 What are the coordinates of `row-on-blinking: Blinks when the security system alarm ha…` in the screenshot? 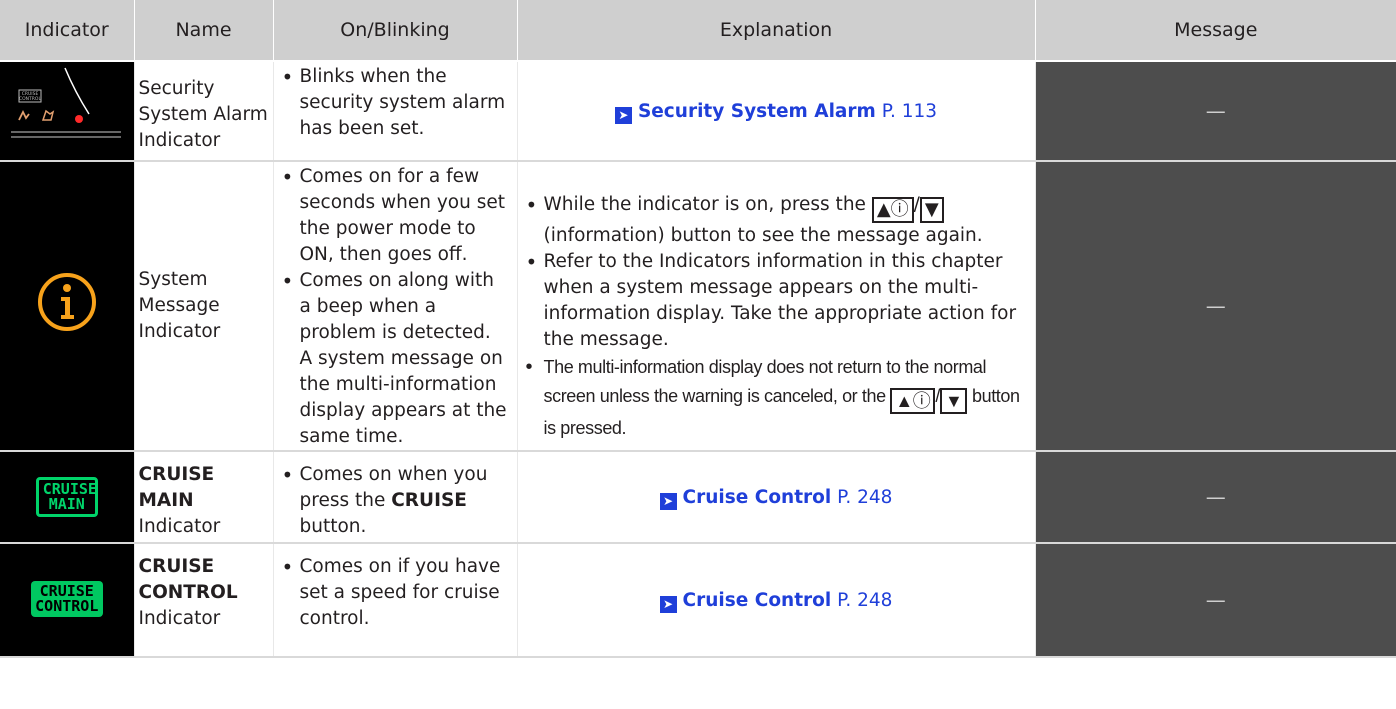 It's located at (395, 111).